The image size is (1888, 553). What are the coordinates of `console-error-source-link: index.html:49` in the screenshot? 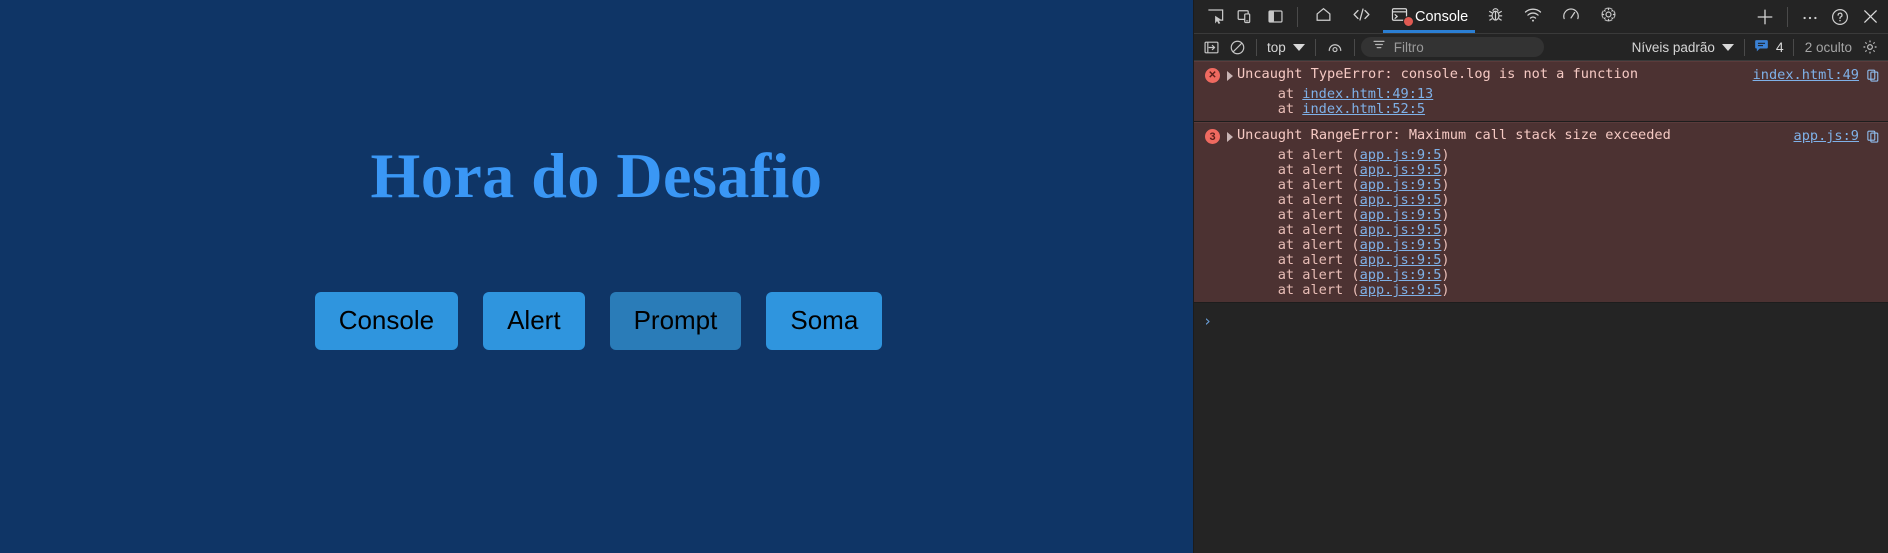 It's located at (1806, 74).